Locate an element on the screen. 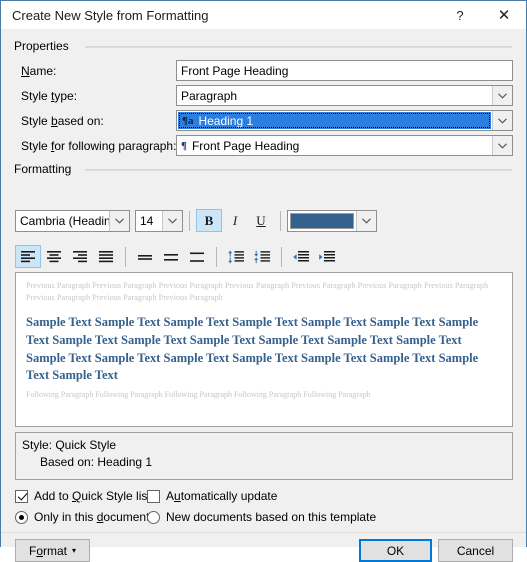  style-type-value: Paragraph is located at coordinates (209, 95).